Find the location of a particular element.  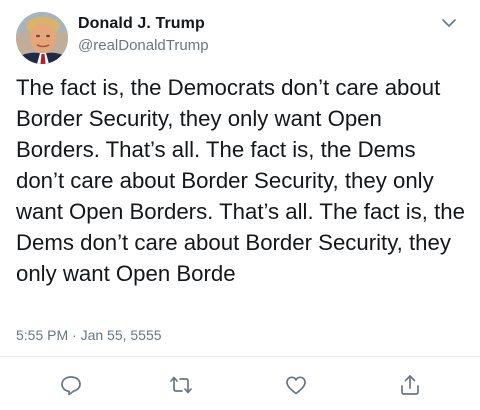

heart-icon is located at coordinates (296, 385).